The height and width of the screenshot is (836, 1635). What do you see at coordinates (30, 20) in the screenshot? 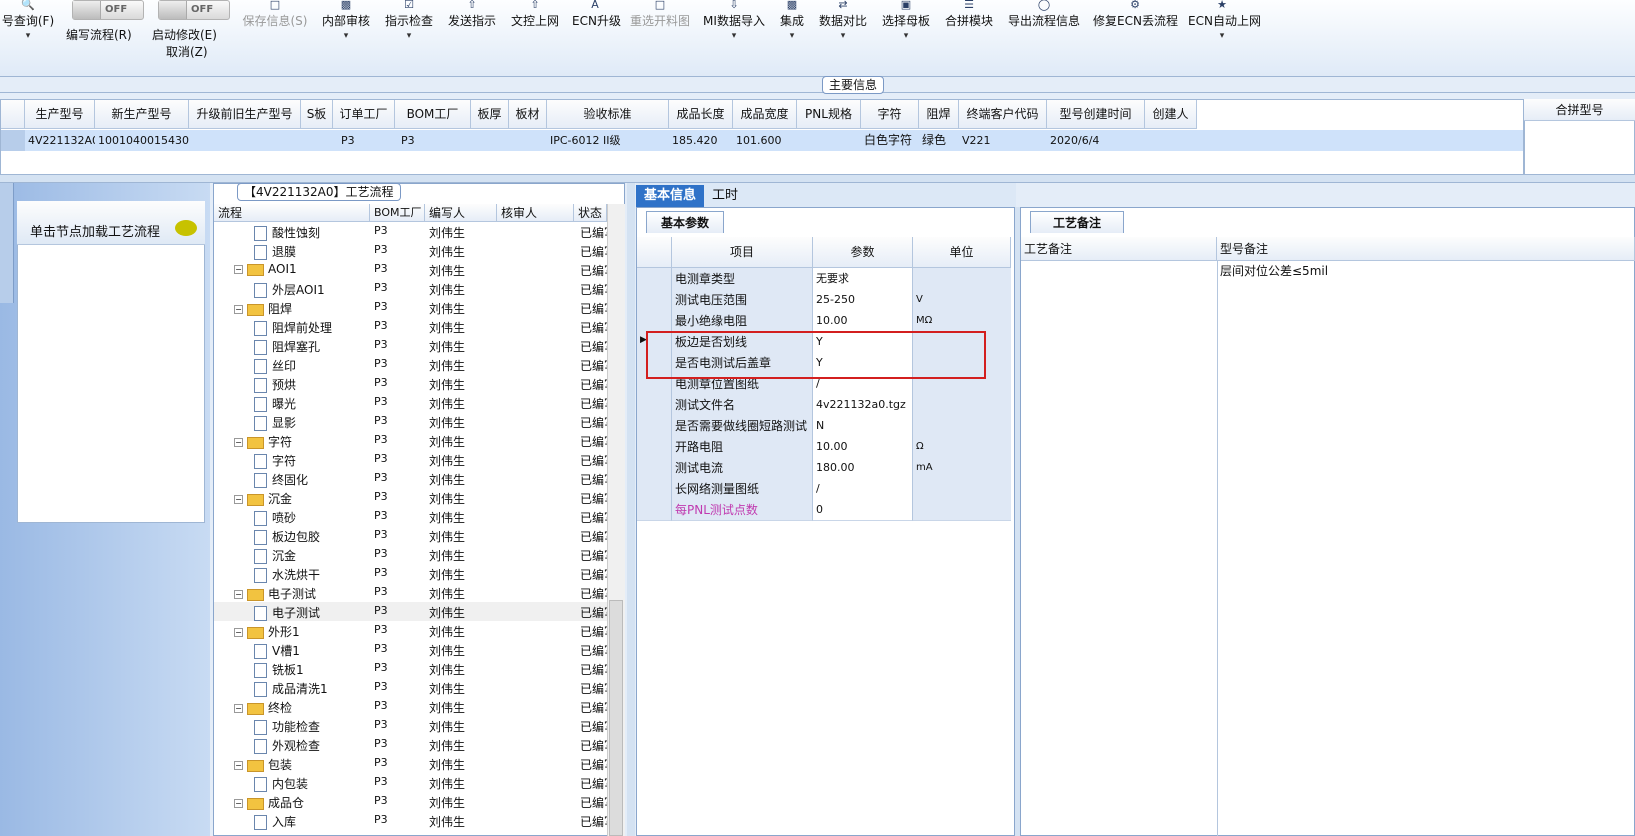
I see `type-query-button: 🔍 号查询(F) ▾` at bounding box center [30, 20].